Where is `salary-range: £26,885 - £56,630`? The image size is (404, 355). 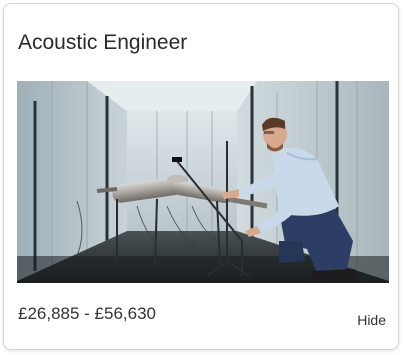
salary-range: £26,885 - £56,630 is located at coordinates (87, 313).